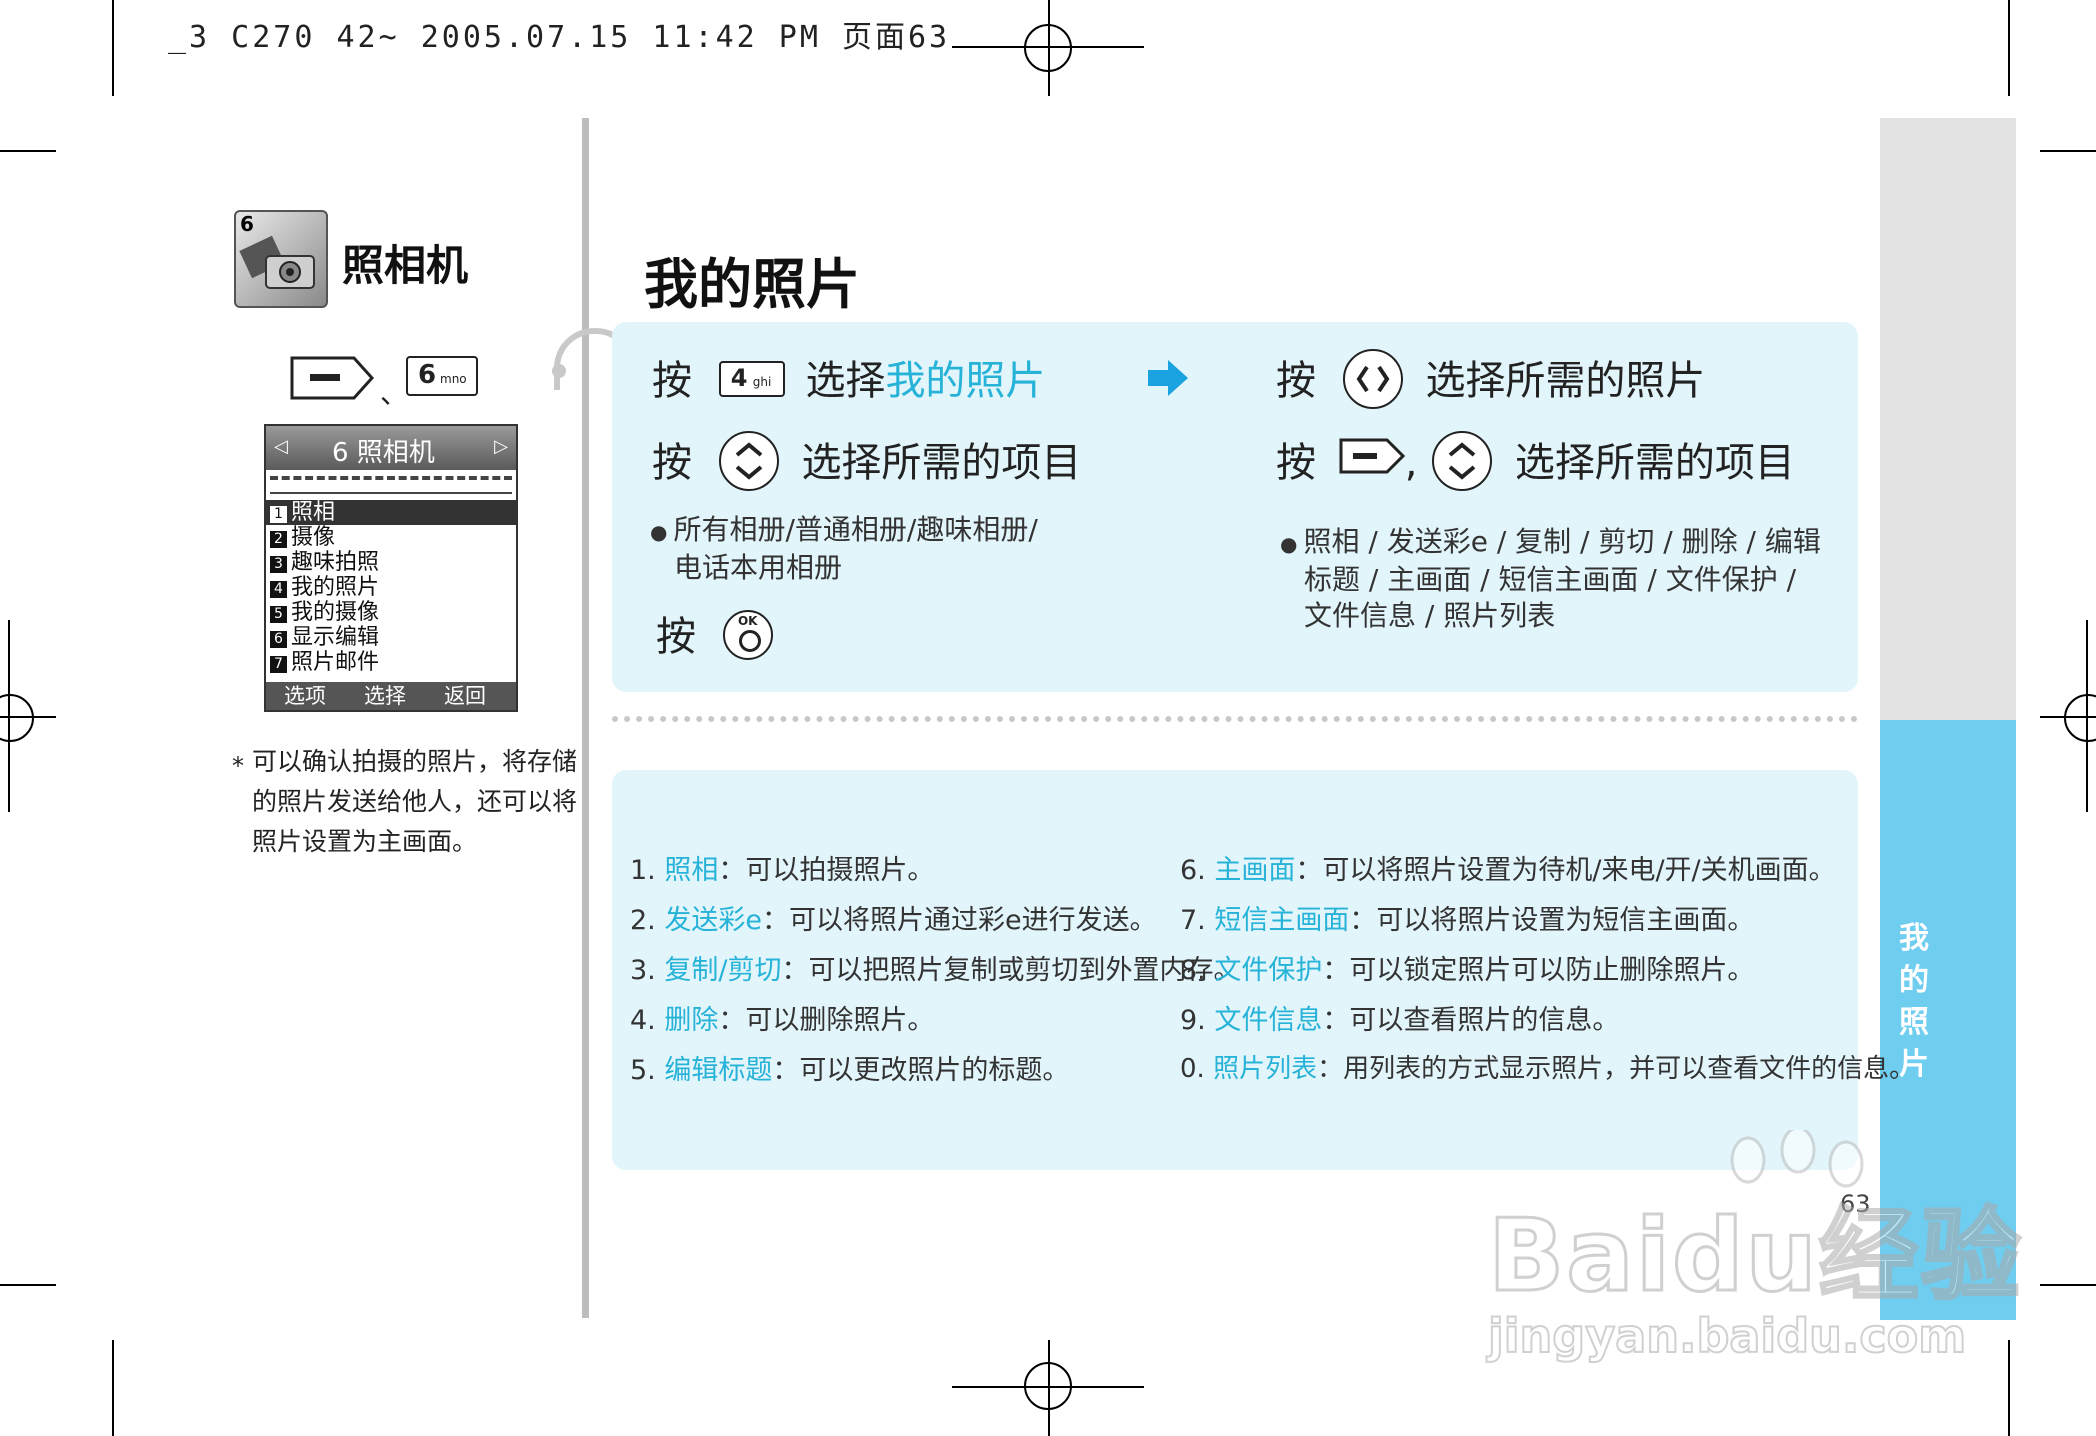 The width and height of the screenshot is (2096, 1436). What do you see at coordinates (391, 512) in the screenshot?
I see `list-item: 1 照相` at bounding box center [391, 512].